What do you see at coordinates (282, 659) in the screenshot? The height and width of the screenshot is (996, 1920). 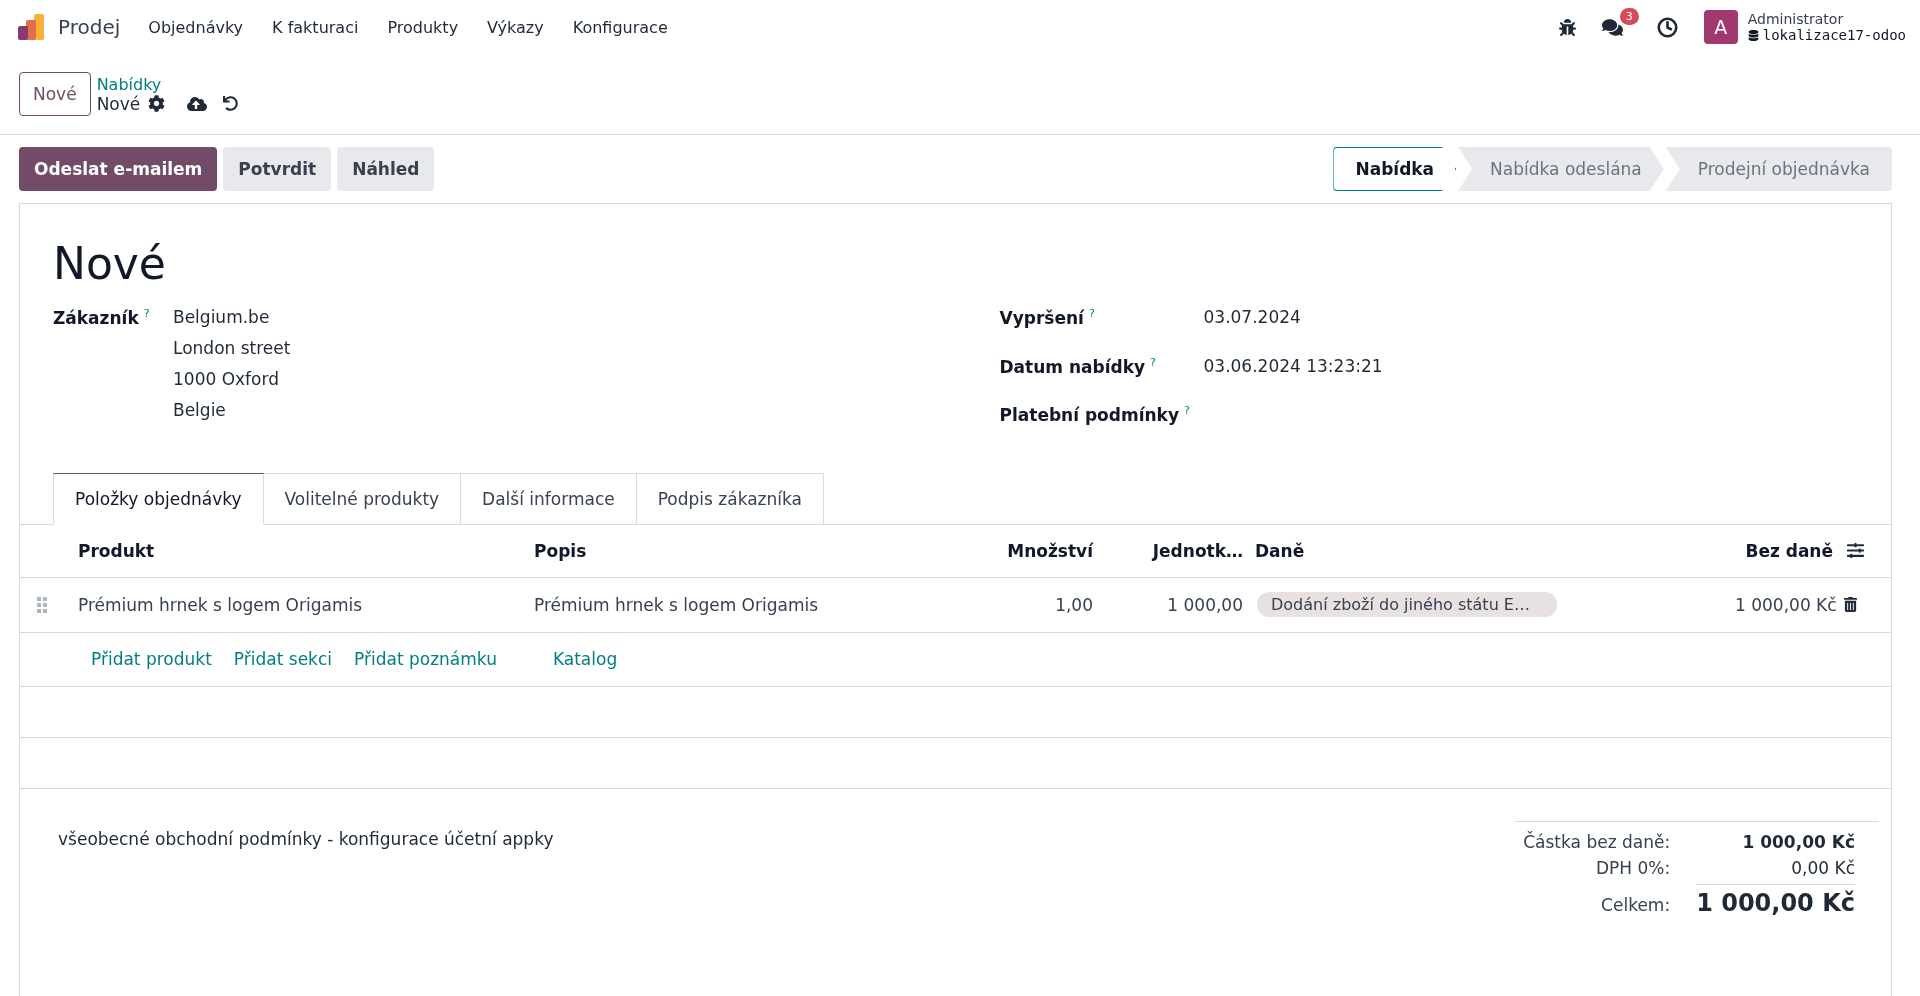 I see `add-link: Přidat sekci` at bounding box center [282, 659].